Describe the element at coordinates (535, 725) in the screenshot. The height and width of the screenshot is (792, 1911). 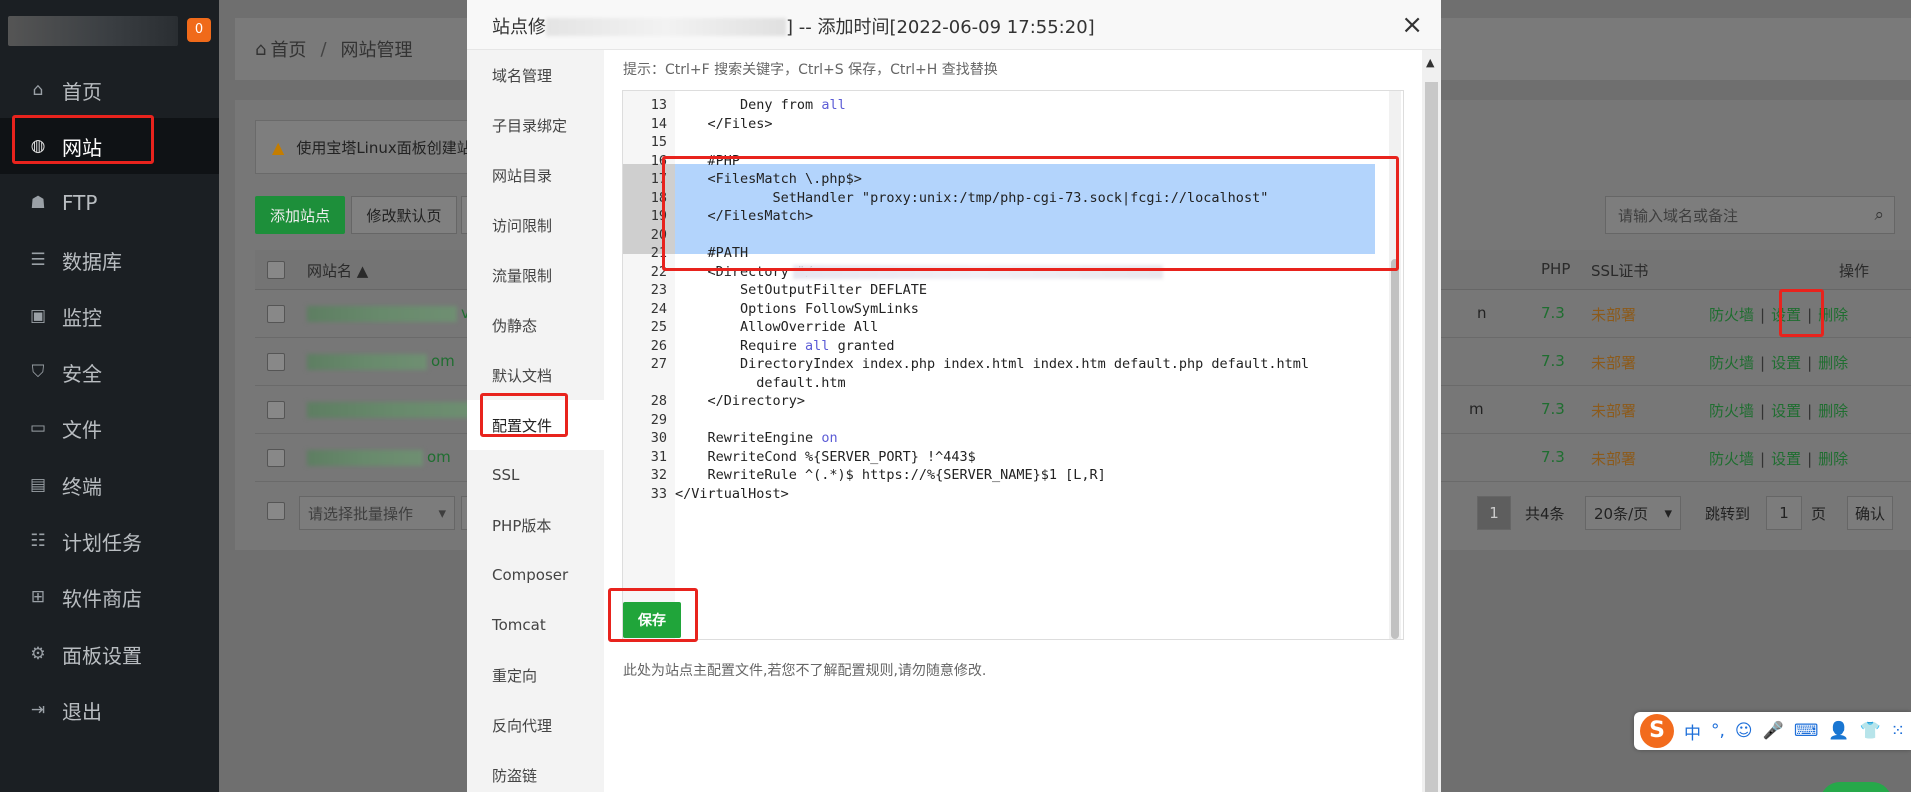
I see `nav-reverse-proxy: 反向代理` at that location.